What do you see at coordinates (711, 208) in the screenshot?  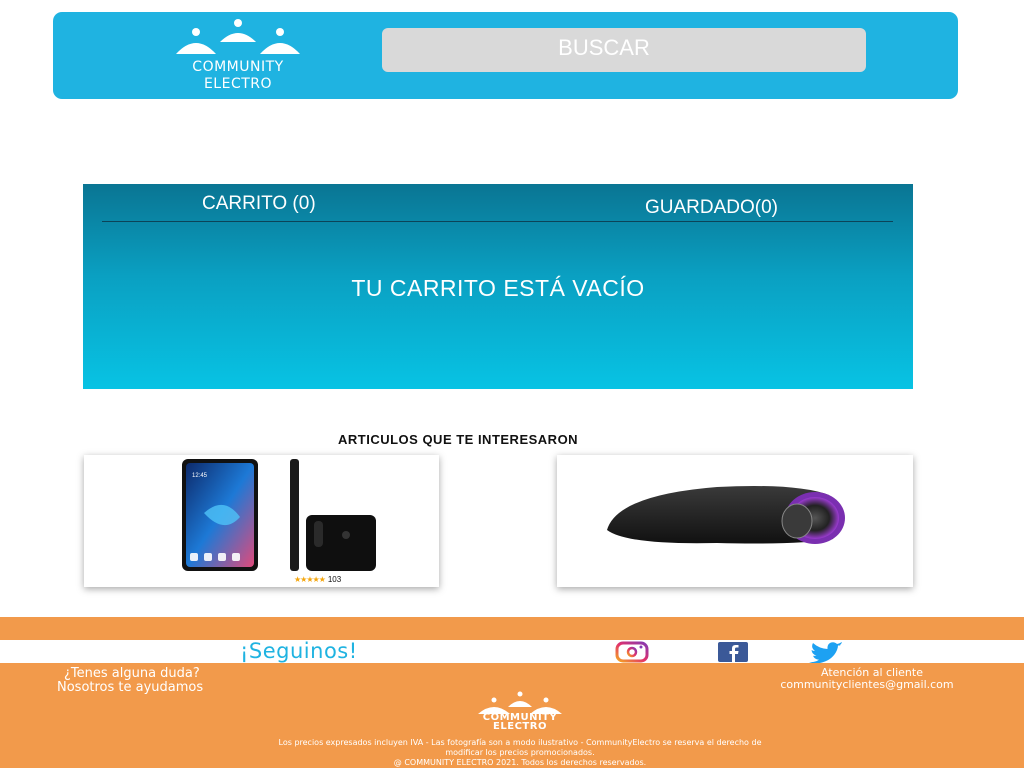 I see `tab-saved: GUARDADO(0)` at bounding box center [711, 208].